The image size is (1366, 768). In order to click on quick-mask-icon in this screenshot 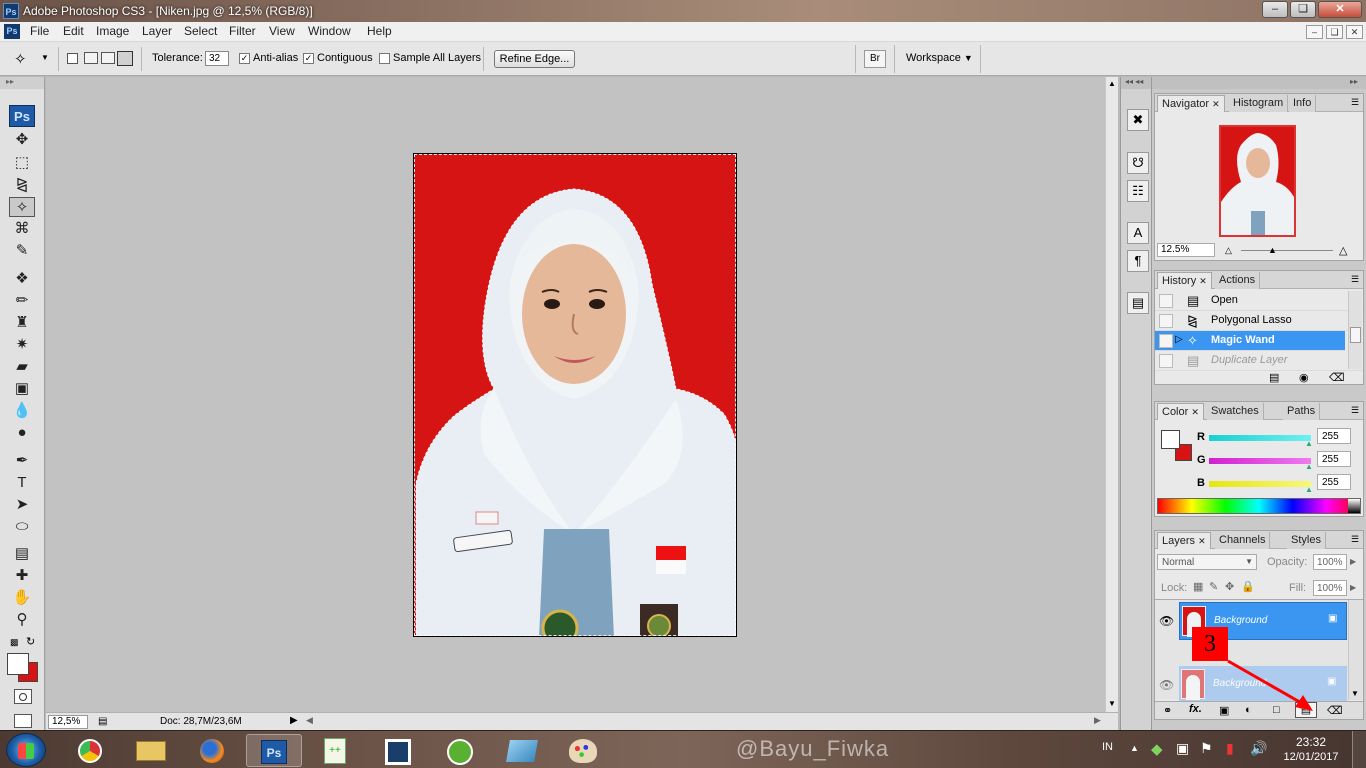, I will do `click(23, 696)`.